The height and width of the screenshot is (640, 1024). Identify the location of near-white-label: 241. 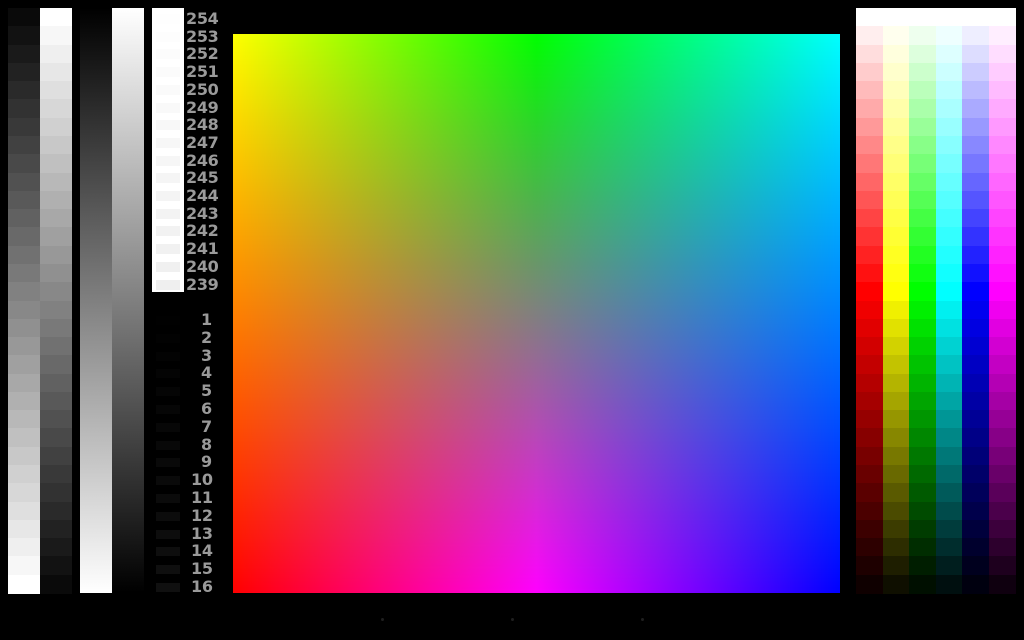
(202, 249).